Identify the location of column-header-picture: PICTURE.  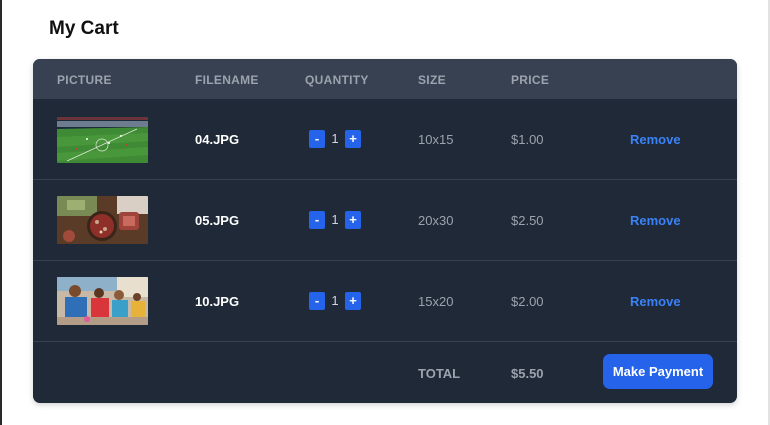
(84, 80).